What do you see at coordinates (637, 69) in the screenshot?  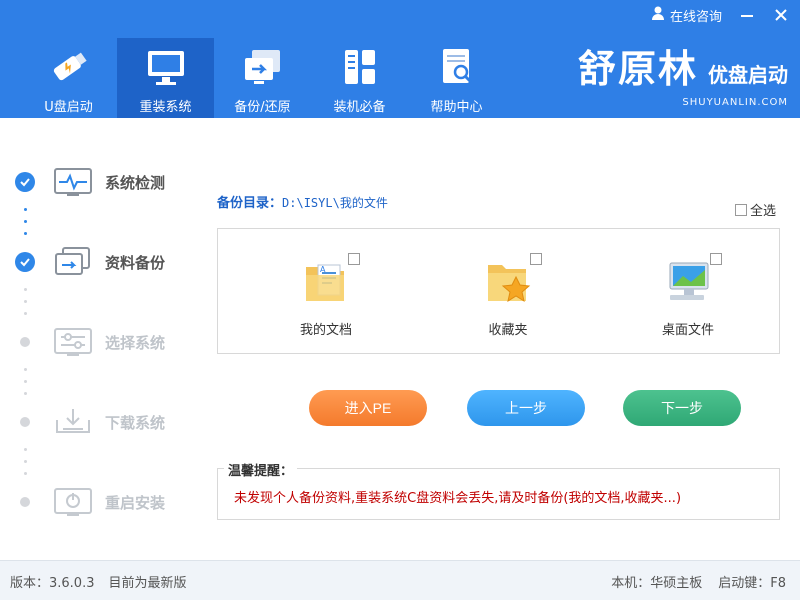 I see `brand-name: 舒原林` at bounding box center [637, 69].